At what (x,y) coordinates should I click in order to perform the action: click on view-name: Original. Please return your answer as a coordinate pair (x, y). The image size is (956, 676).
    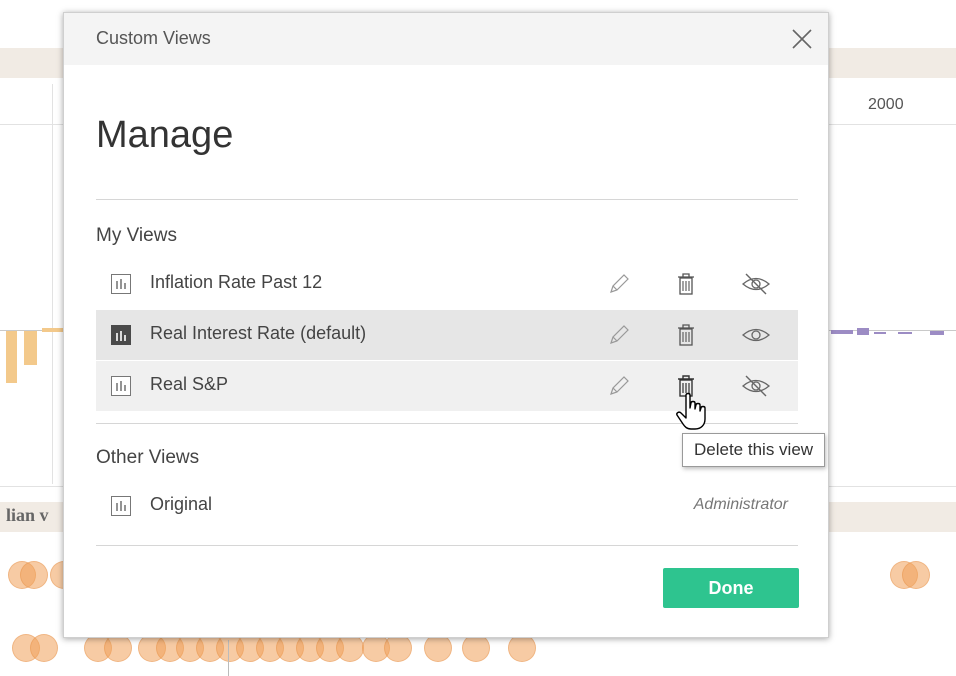
    Looking at the image, I should click on (181, 504).